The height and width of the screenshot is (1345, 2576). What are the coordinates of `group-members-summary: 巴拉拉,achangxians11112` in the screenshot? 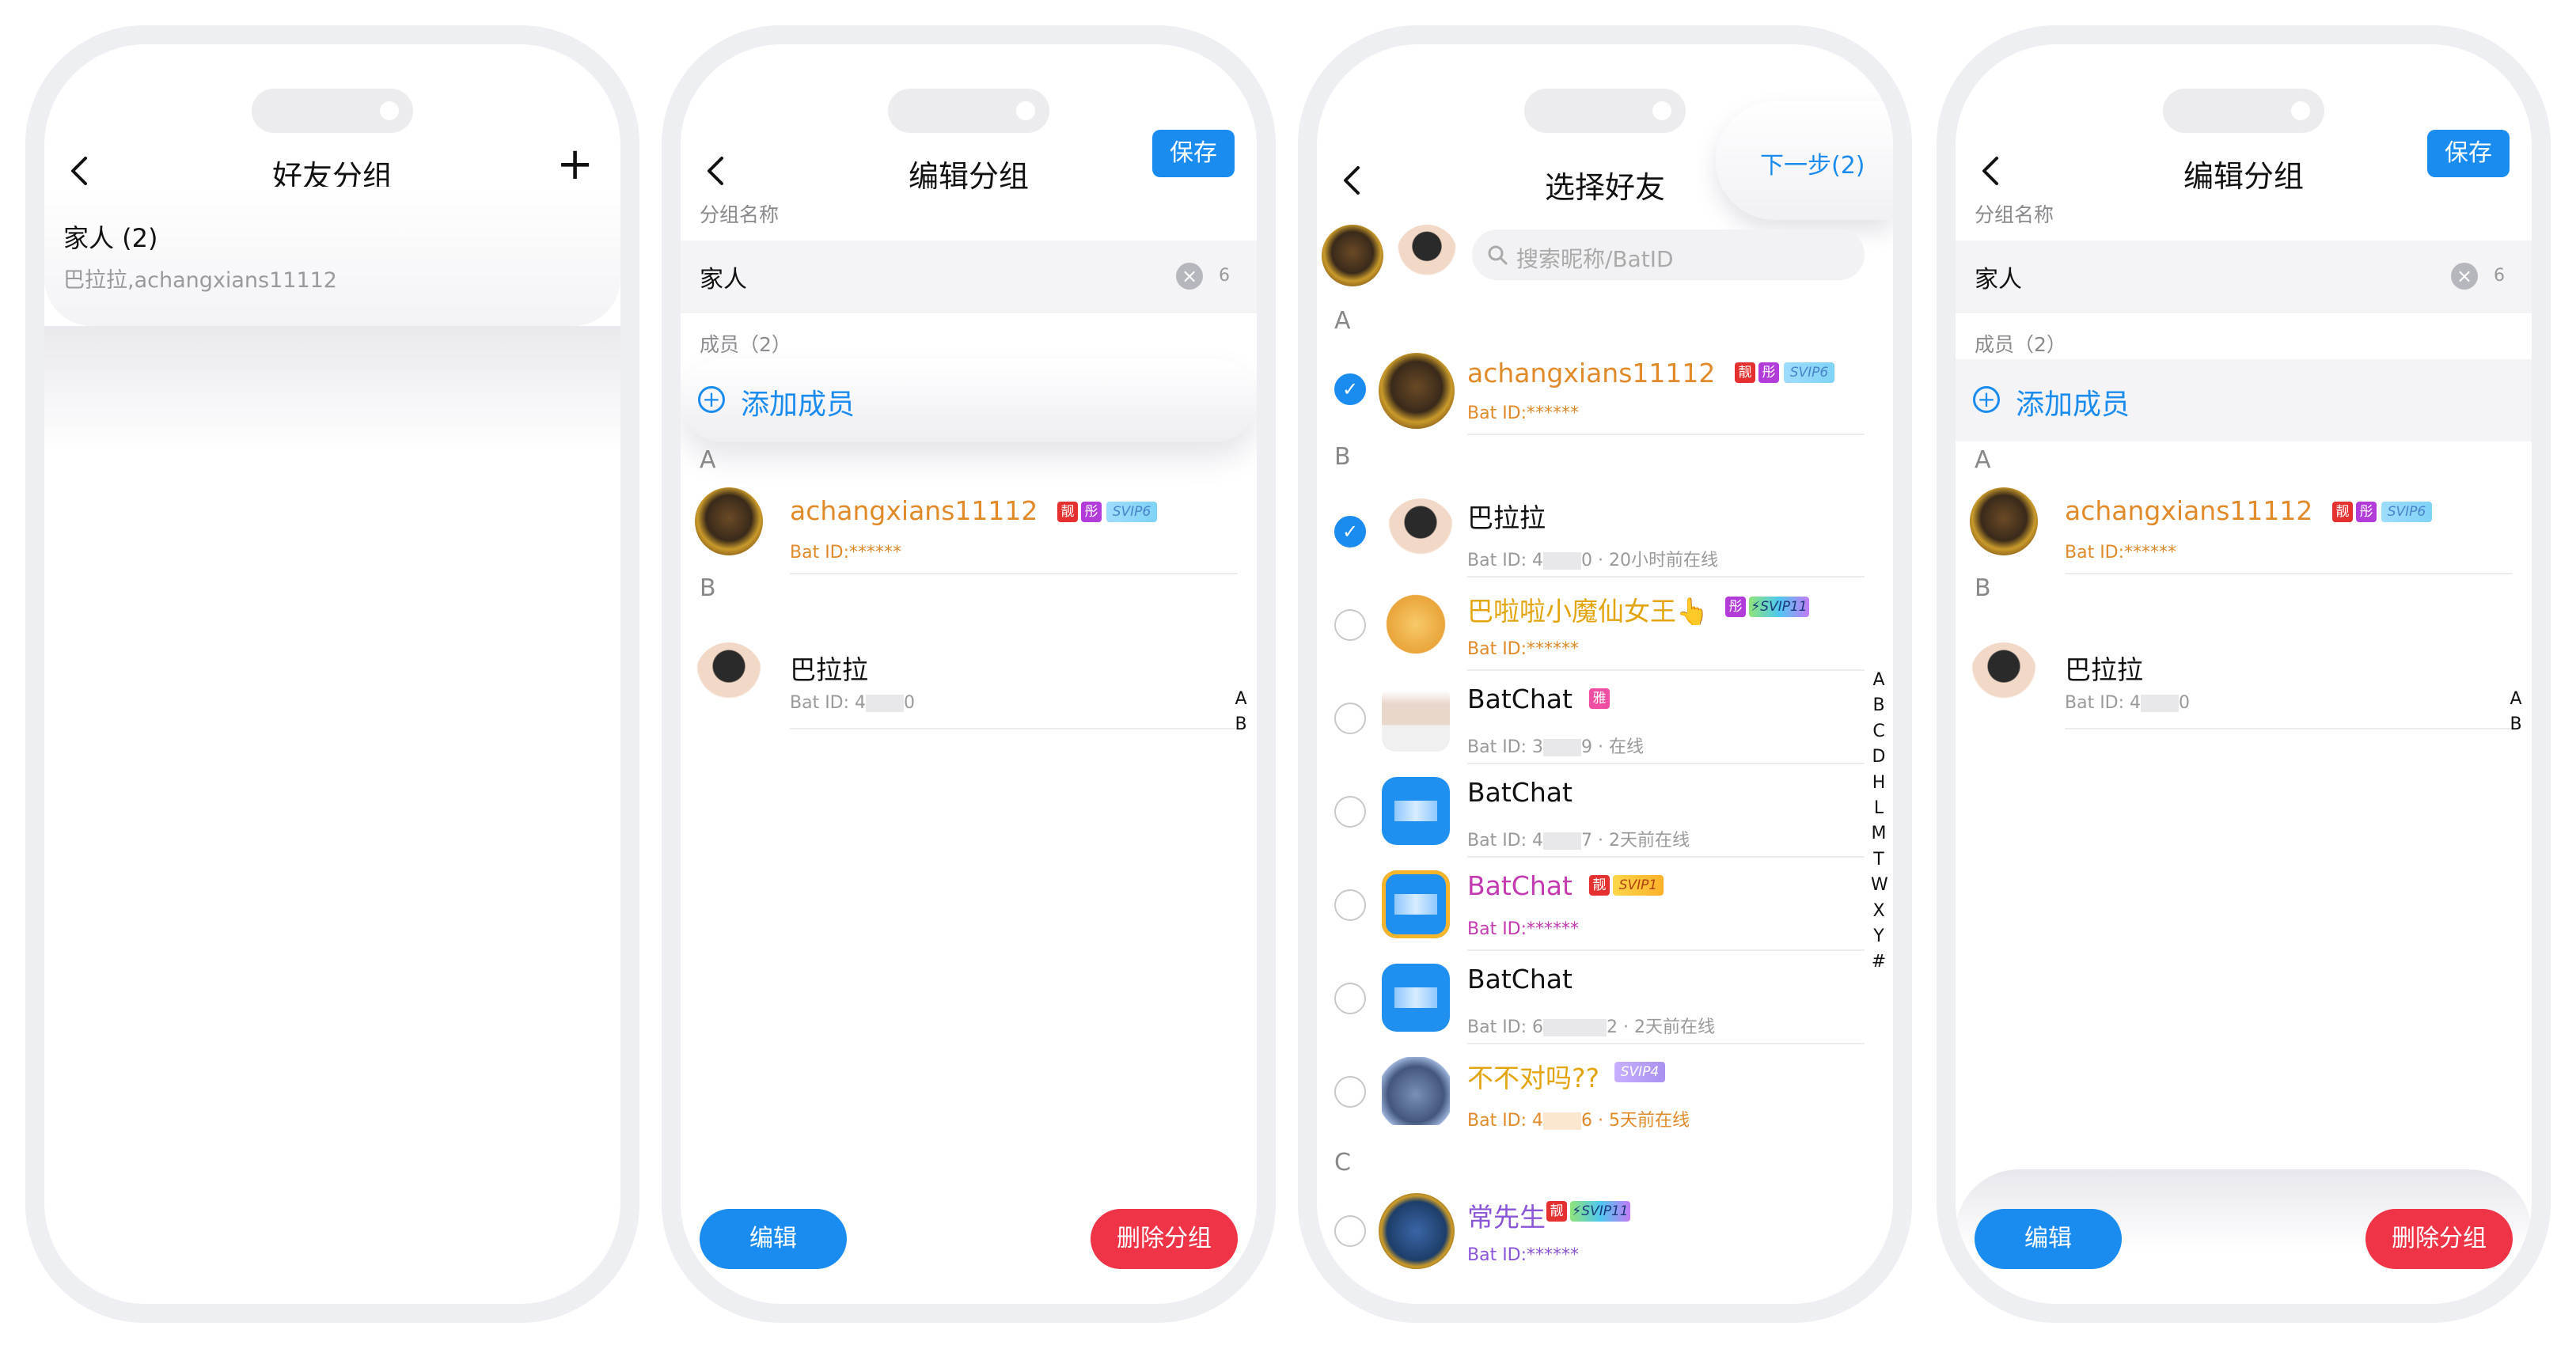 It's located at (200, 280).